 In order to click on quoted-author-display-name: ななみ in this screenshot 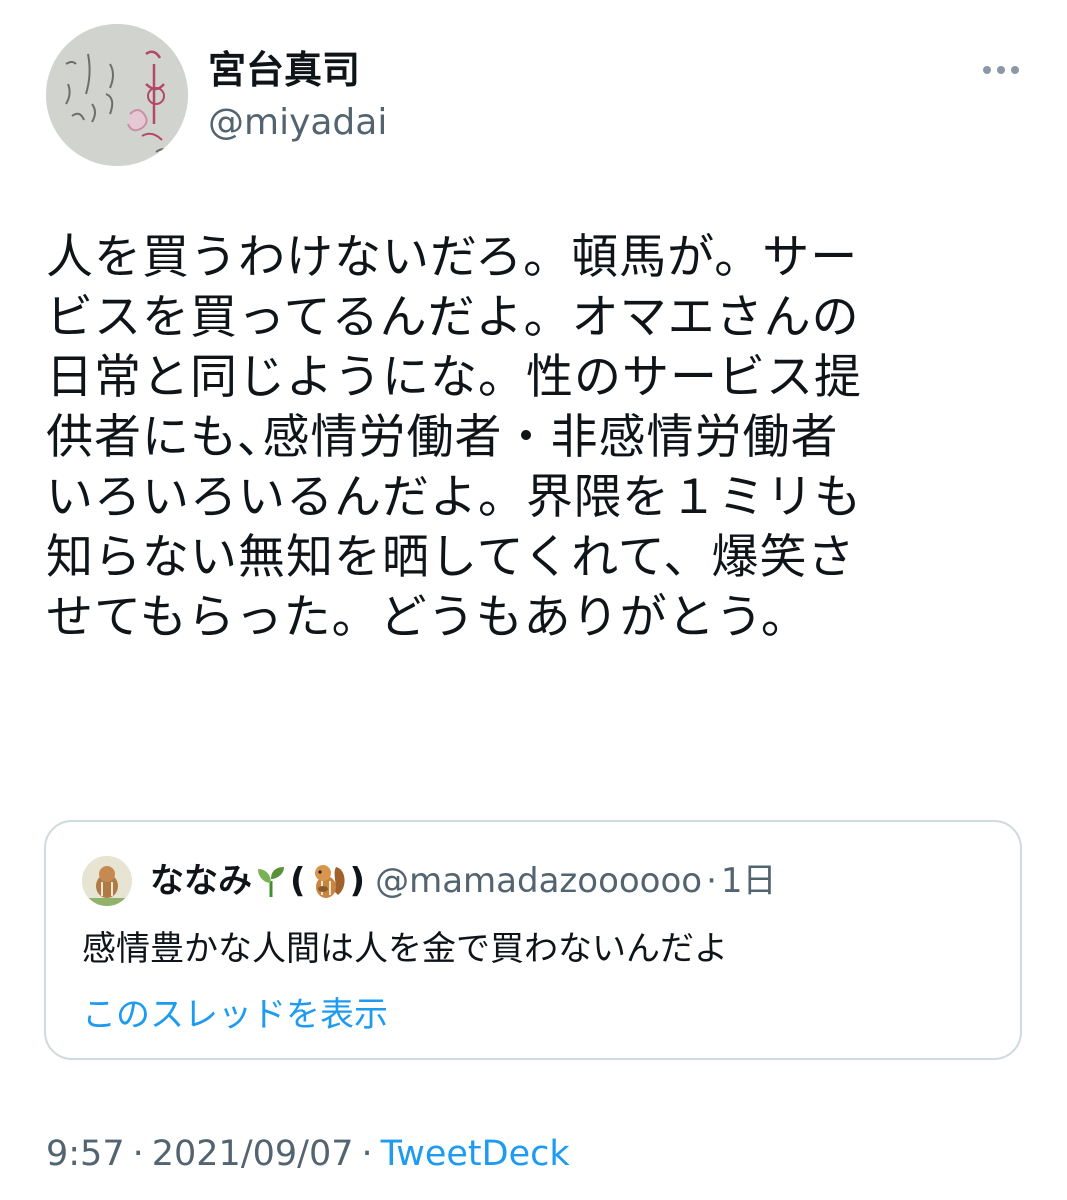, I will do `click(201, 881)`.